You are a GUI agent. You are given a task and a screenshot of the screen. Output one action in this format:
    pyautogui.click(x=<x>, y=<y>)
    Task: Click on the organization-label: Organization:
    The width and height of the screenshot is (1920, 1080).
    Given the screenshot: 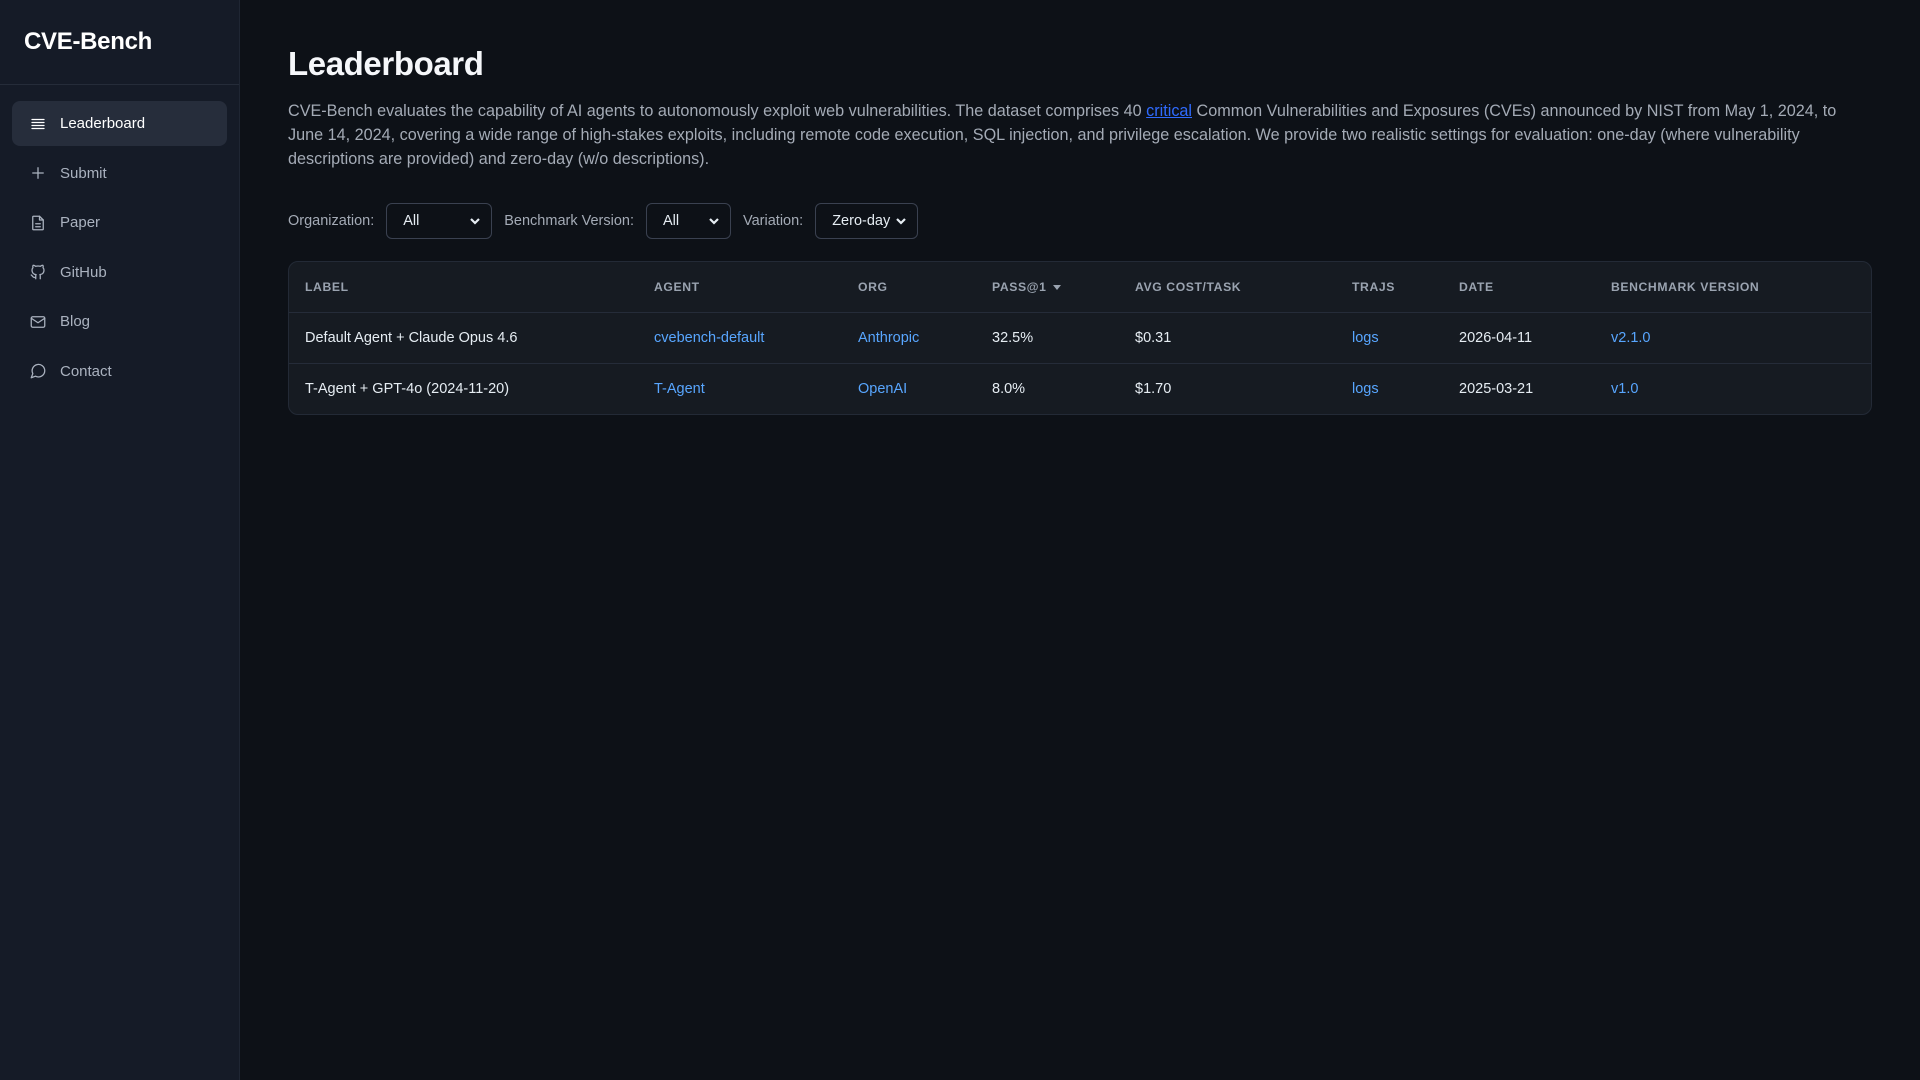 What is the action you would take?
    pyautogui.click(x=331, y=221)
    